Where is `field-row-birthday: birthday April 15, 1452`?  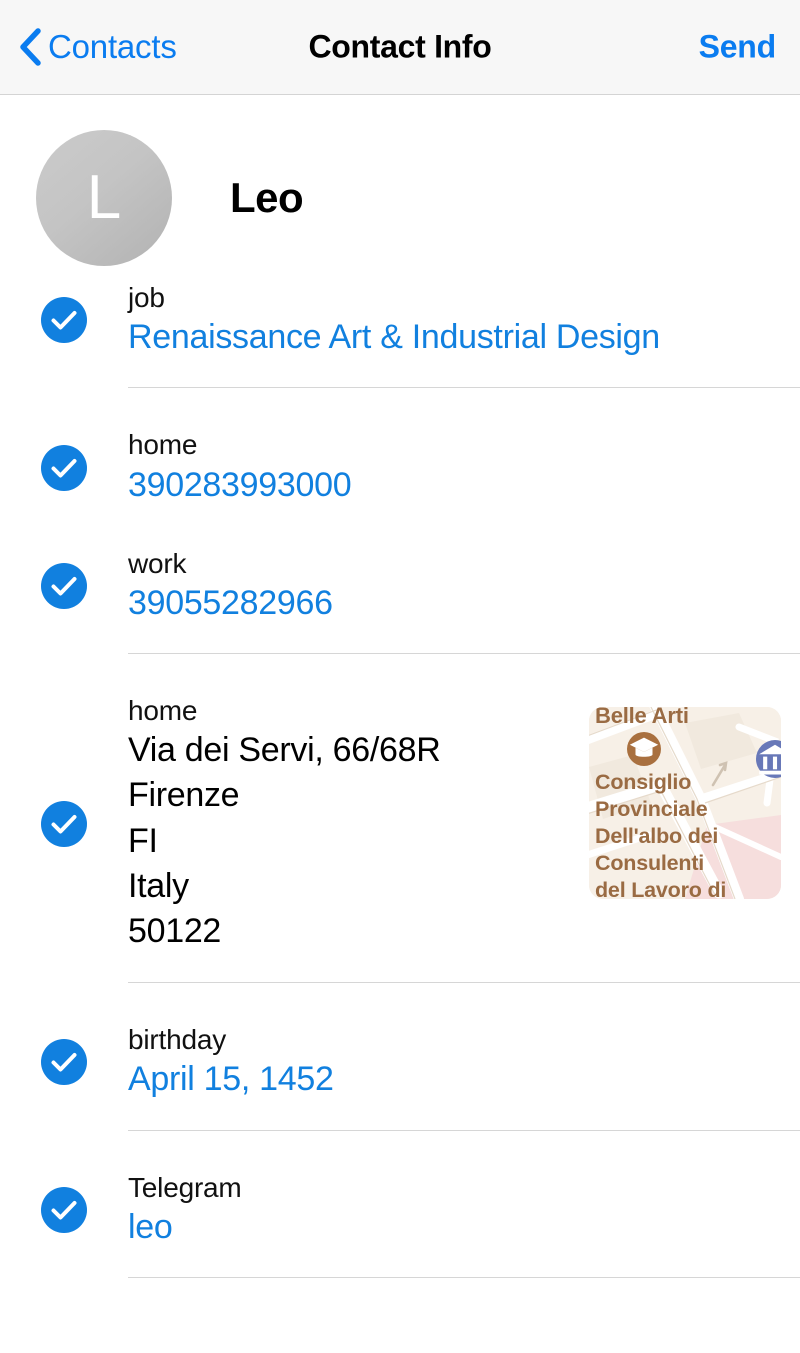
field-row-birthday: birthday April 15, 1452 is located at coordinates (400, 1062).